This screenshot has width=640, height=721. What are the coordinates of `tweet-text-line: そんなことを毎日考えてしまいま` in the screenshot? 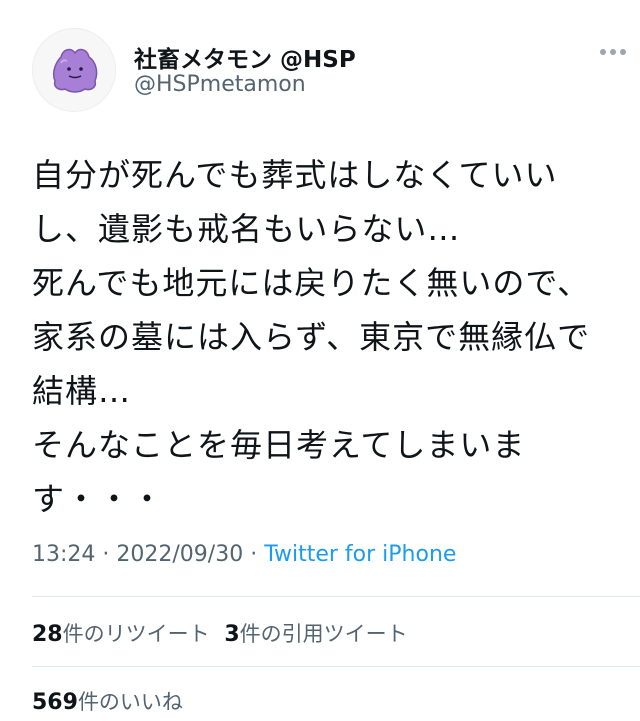 It's located at (279, 445).